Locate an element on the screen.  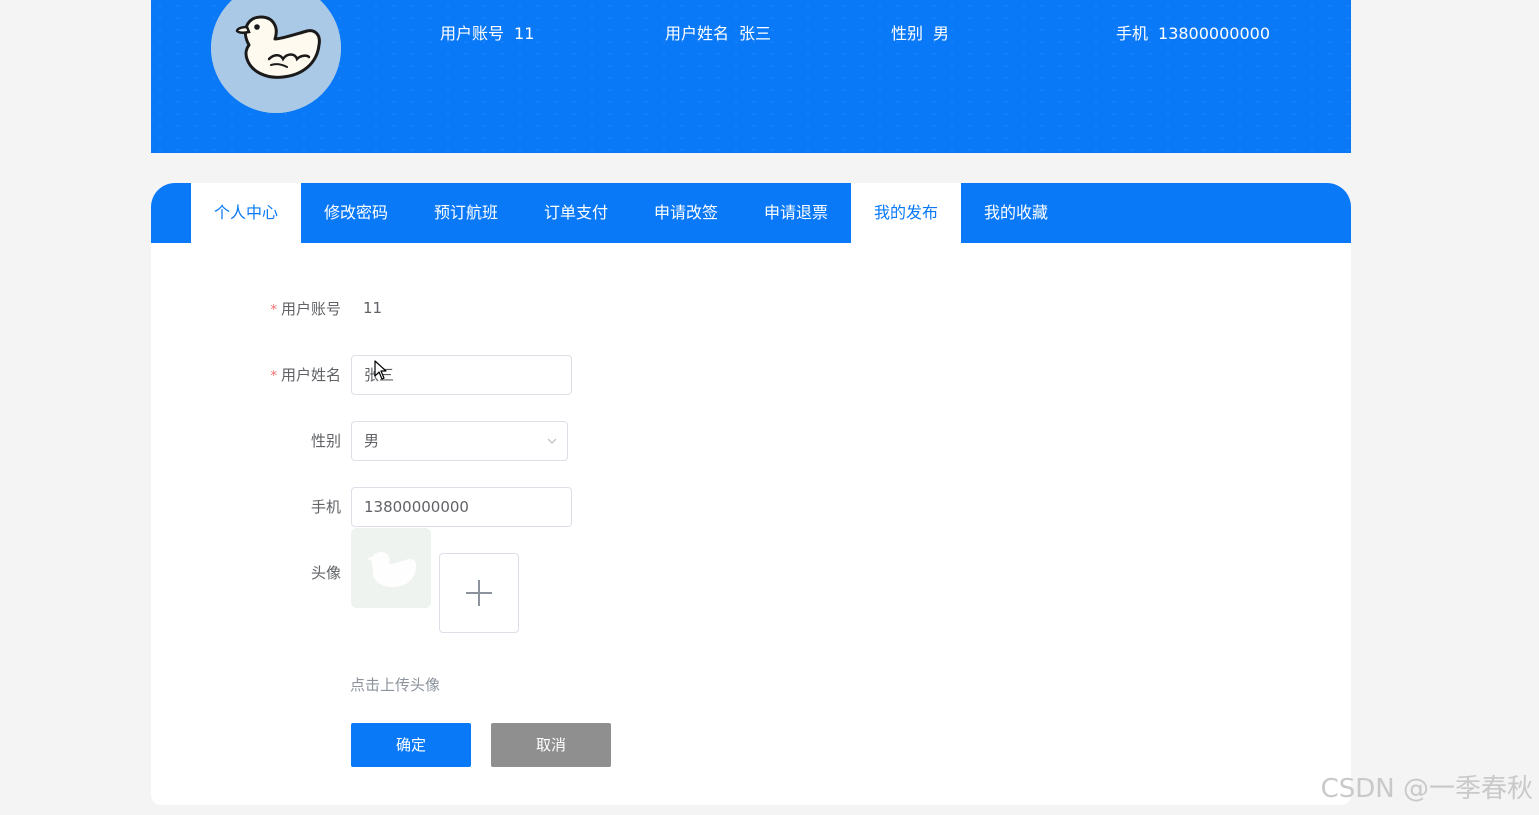
upload-avatar-button is located at coordinates (479, 593).